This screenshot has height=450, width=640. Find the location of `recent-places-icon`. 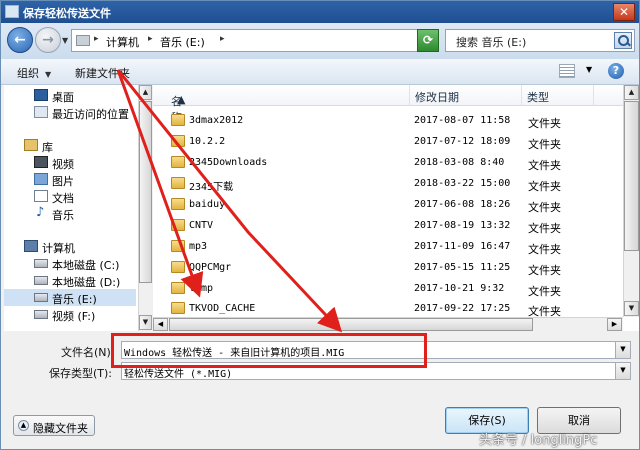

recent-places-icon is located at coordinates (41, 112).